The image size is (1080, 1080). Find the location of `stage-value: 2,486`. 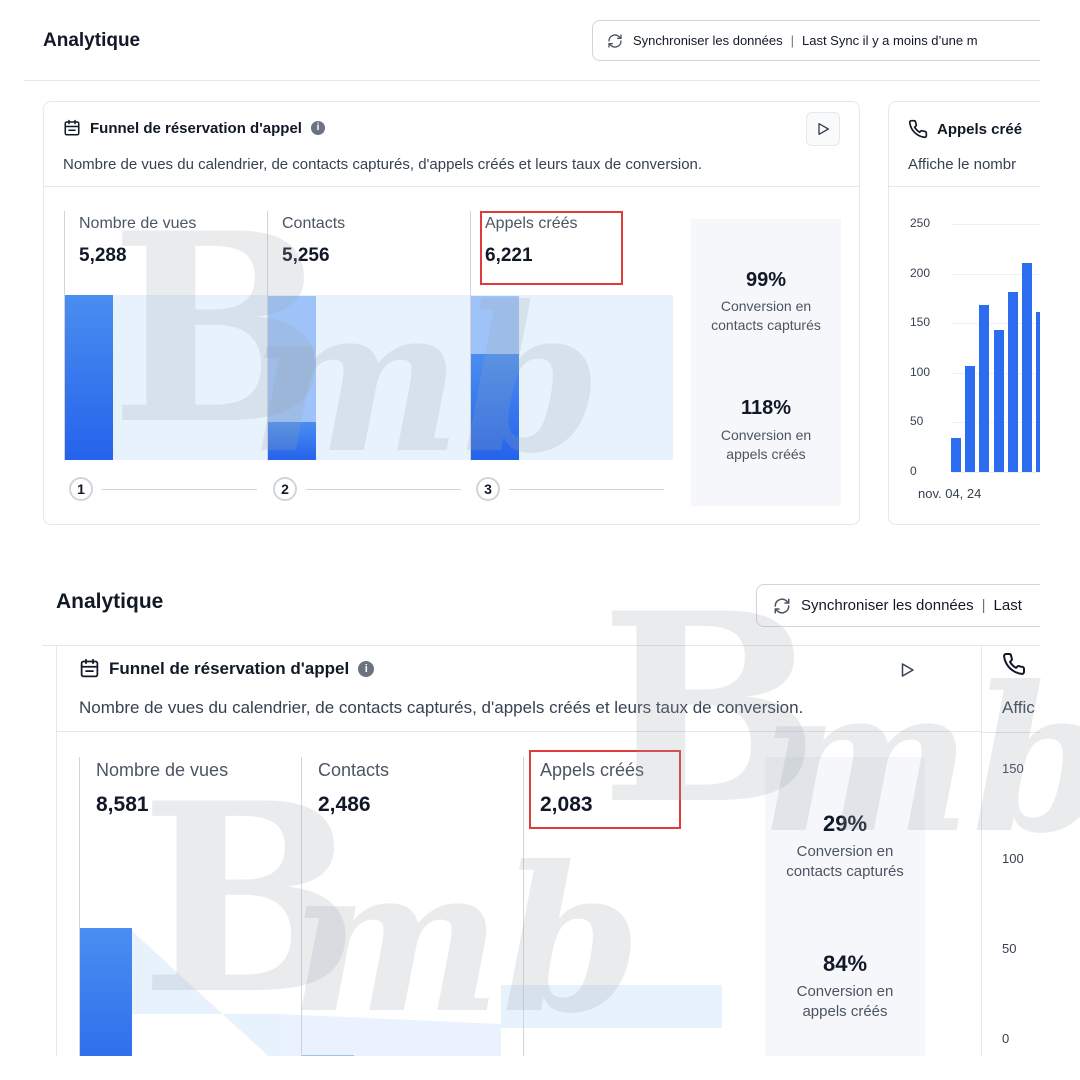

stage-value: 2,486 is located at coordinates (344, 804).